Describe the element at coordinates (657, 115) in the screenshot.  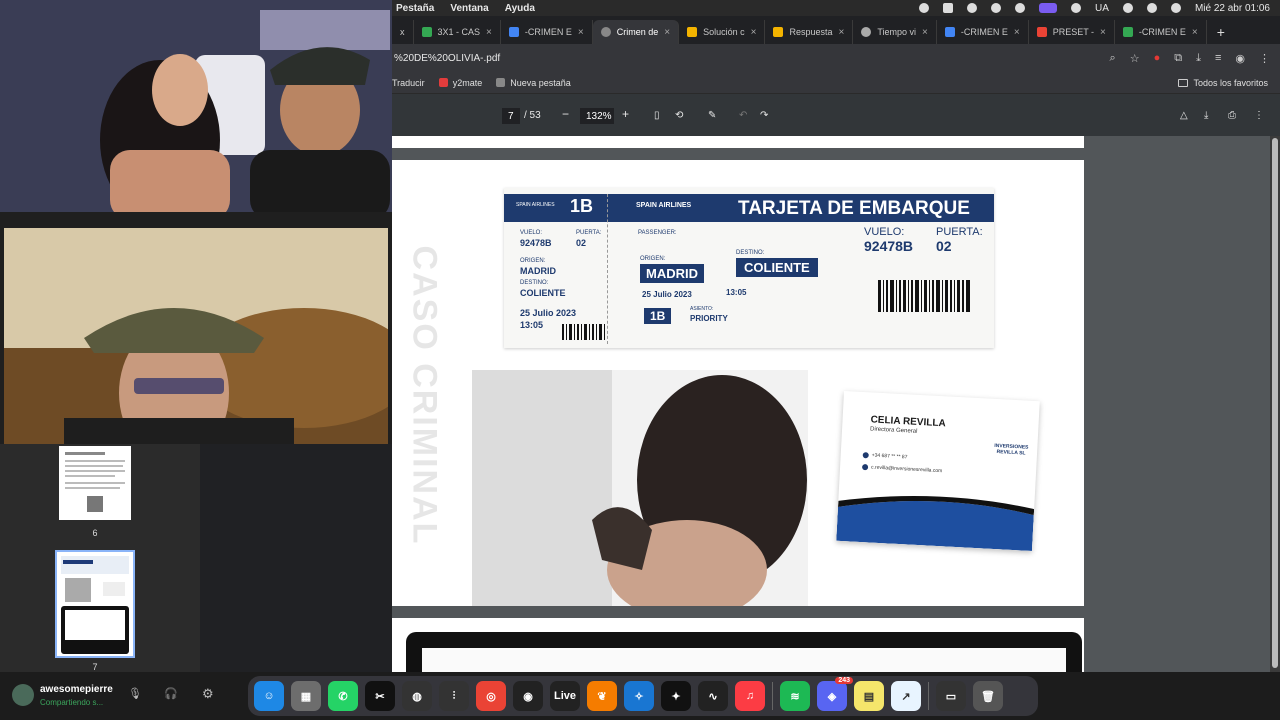
I see `fit-page-icon: ▯` at that location.